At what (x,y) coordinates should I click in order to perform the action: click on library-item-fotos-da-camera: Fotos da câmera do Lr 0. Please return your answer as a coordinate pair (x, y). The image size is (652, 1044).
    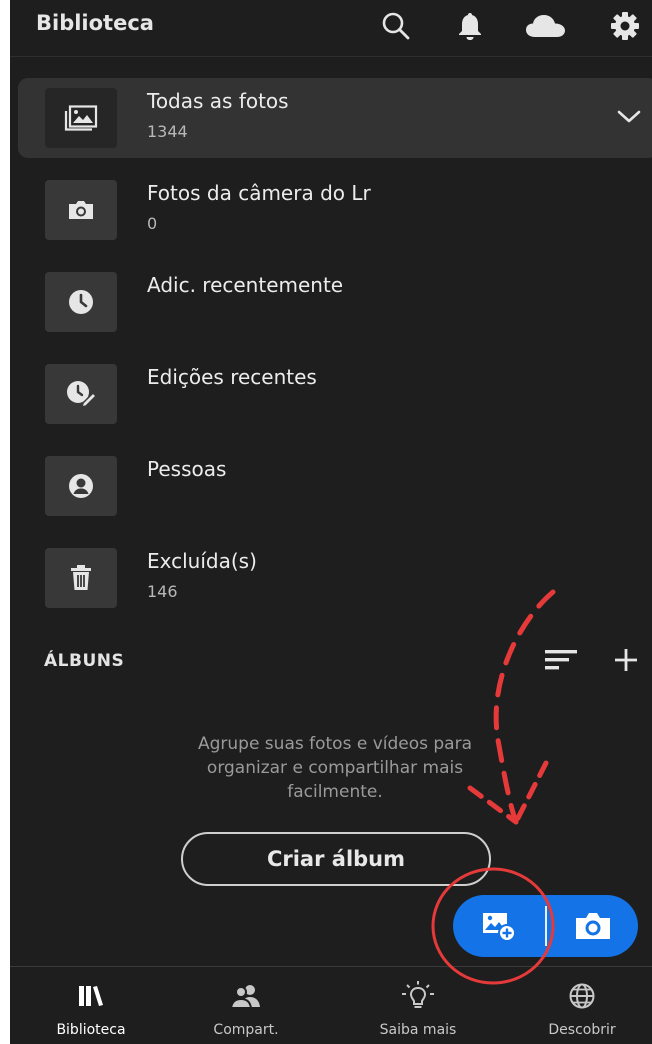
    Looking at the image, I should click on (331, 216).